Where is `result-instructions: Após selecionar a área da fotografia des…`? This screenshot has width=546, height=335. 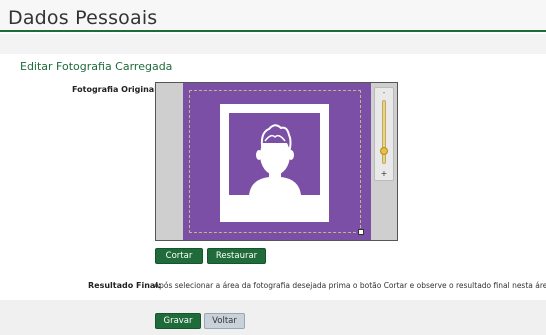
result-instructions: Após selecionar a área da fotografia des… is located at coordinates (350, 285).